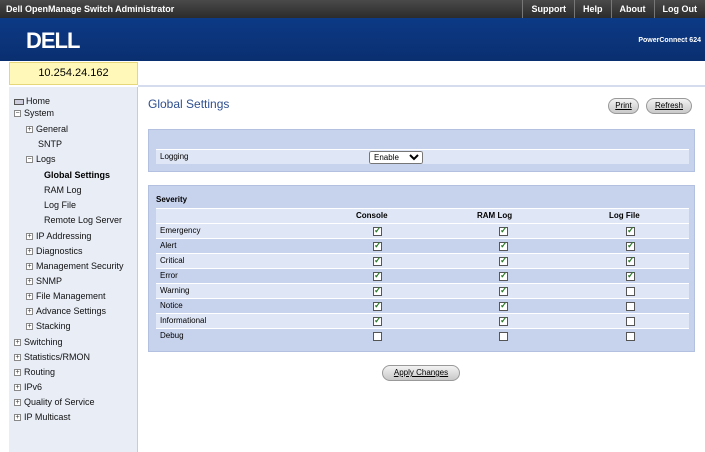 This screenshot has width=705, height=452. What do you see at coordinates (59, 251) in the screenshot?
I see `sidebar-item-label: Diagnostics` at bounding box center [59, 251].